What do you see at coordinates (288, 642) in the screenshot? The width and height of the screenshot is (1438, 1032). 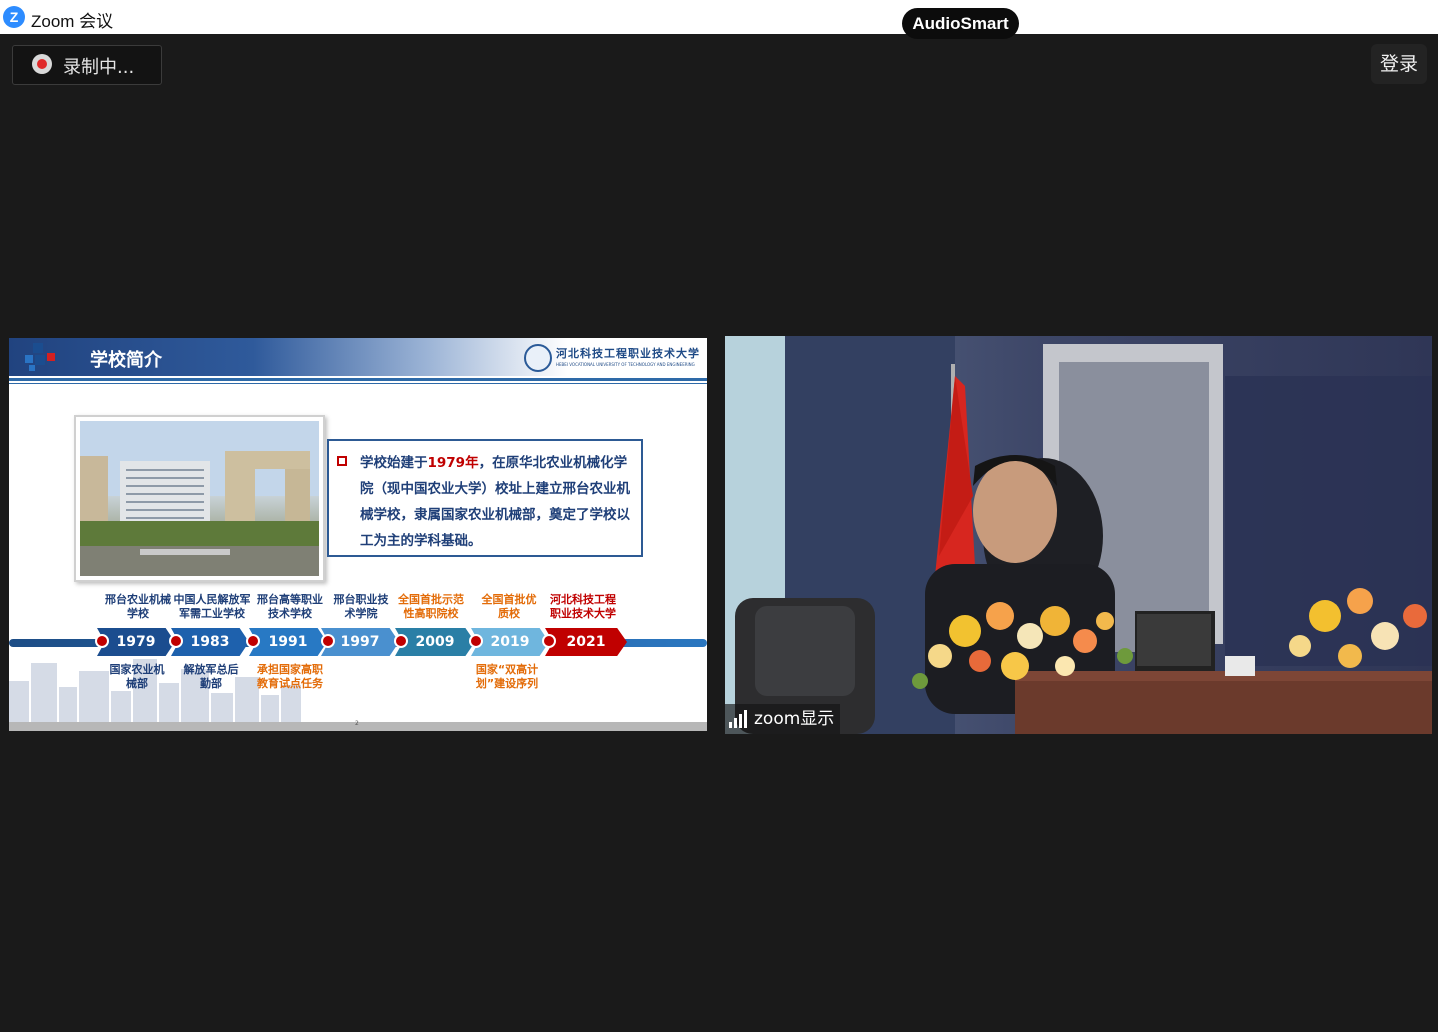 I see `timeline-year-1991: 1991` at bounding box center [288, 642].